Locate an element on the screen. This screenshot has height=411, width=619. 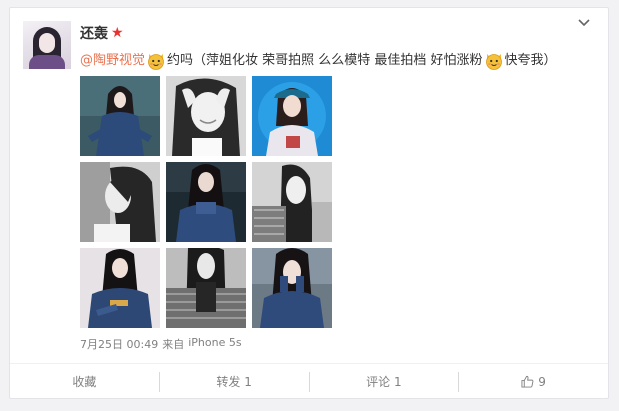
post-meta: 7月25日 00:49 来自 iPhone 5s is located at coordinates (161, 344).